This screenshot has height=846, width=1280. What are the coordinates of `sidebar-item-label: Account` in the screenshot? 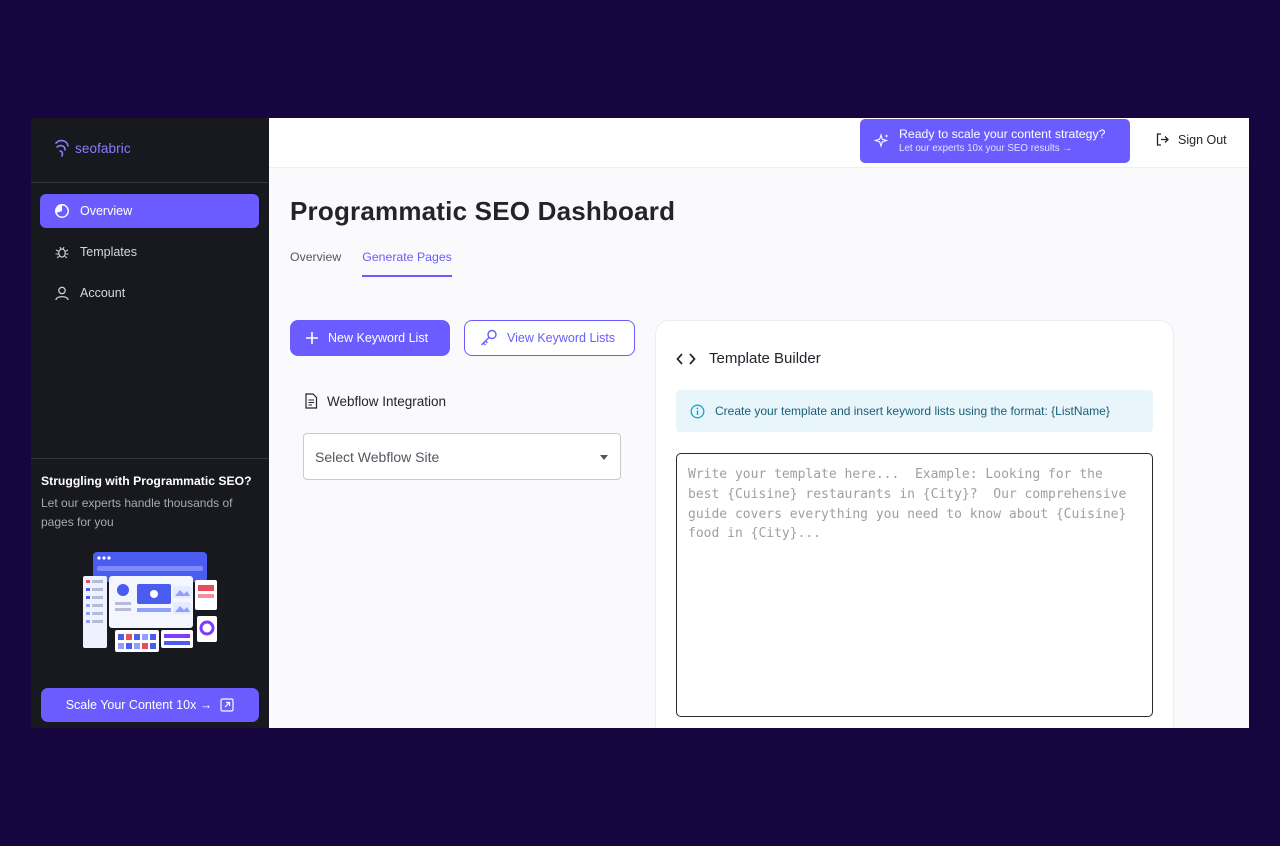 It's located at (103, 293).